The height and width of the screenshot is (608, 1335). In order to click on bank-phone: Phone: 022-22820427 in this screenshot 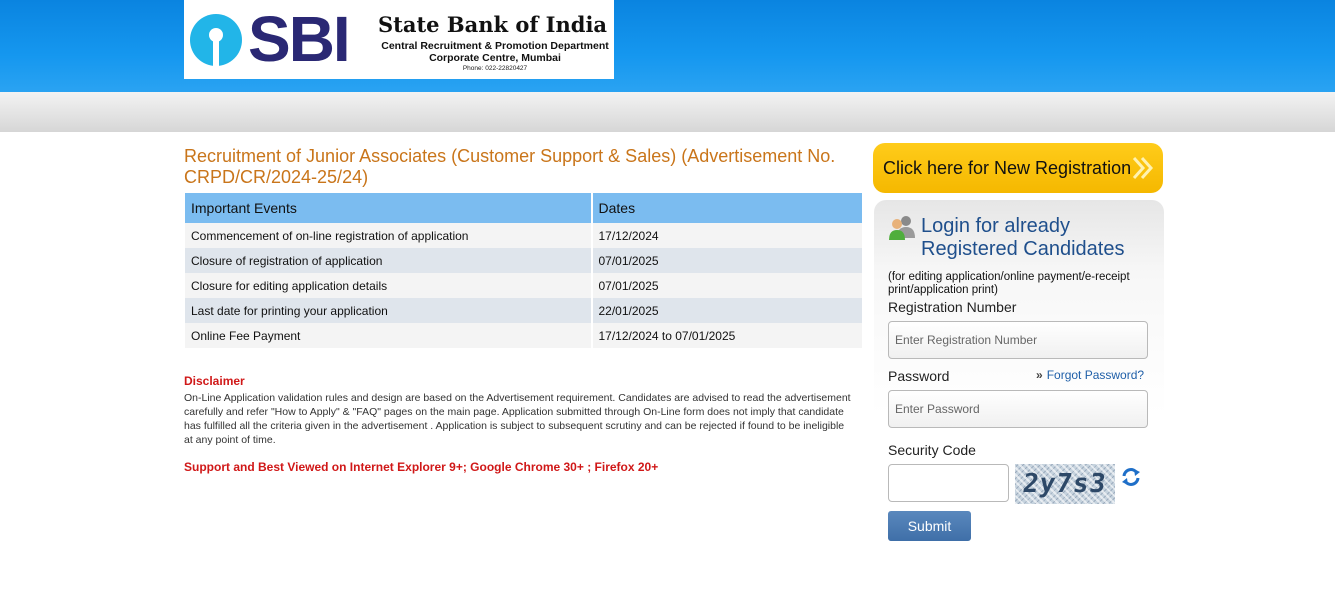, I will do `click(495, 68)`.